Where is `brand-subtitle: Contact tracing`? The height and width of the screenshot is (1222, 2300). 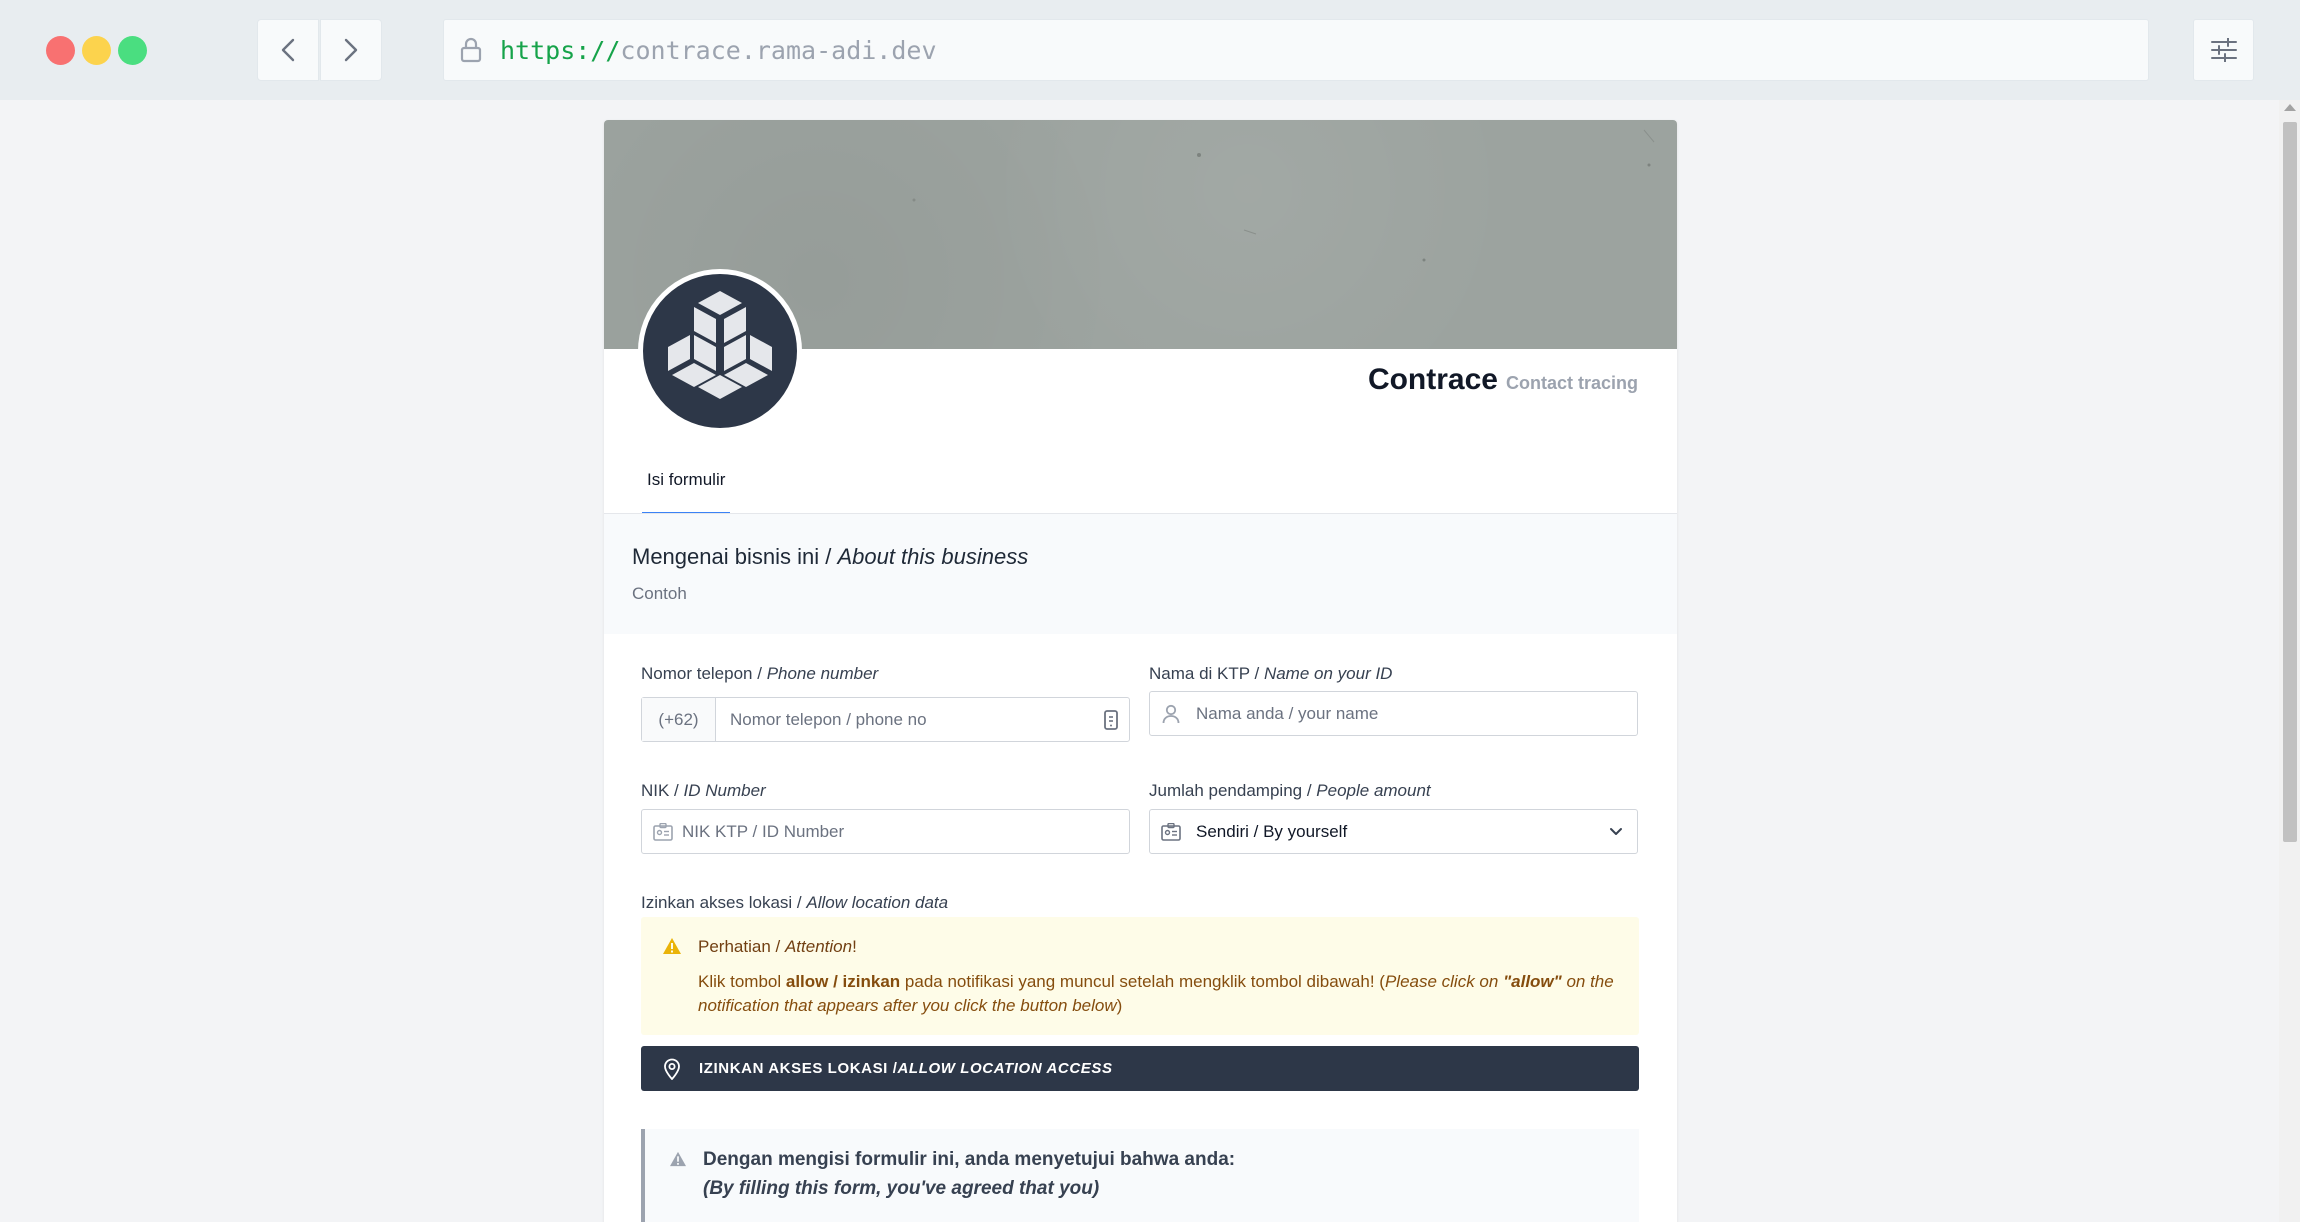 brand-subtitle: Contact tracing is located at coordinates (1571, 383).